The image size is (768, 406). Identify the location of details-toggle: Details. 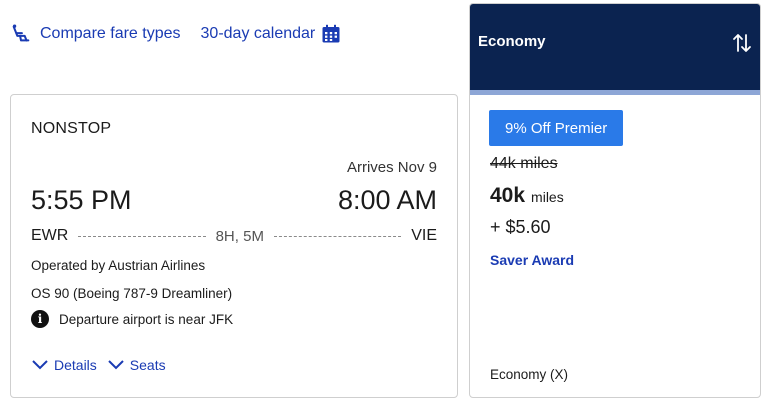
(64, 365).